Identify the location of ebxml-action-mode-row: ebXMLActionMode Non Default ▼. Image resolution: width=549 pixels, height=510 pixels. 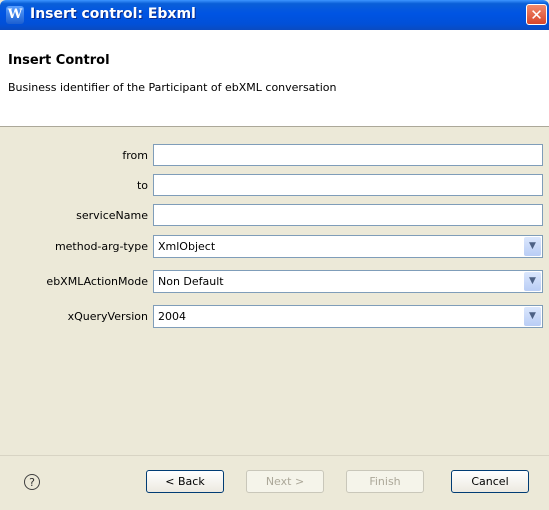
(274, 282).